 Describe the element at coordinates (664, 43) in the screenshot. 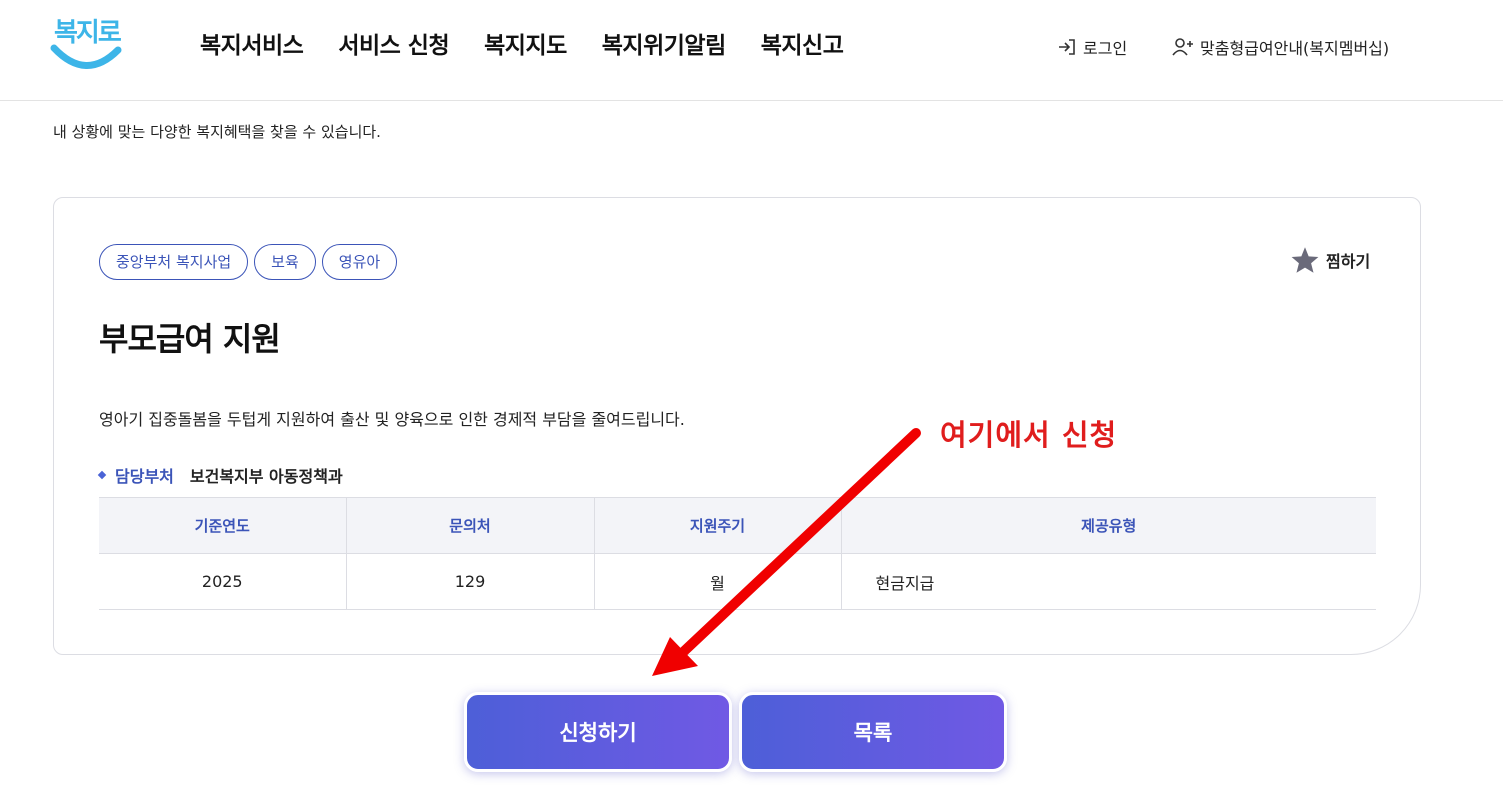

I see `nav-item-crisis-alert: 복지위기알림` at that location.